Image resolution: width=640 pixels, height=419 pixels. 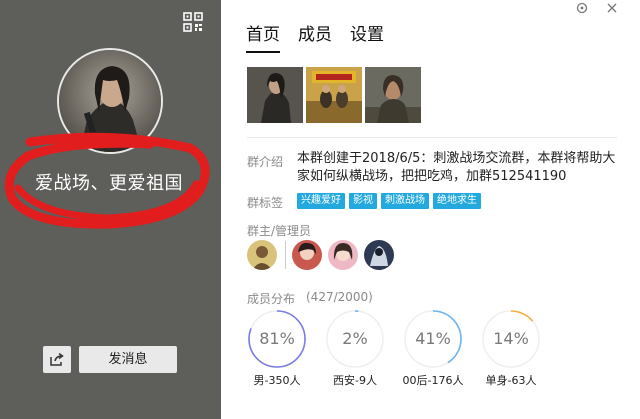 I want to click on tab-home: 首页, so click(x=263, y=36).